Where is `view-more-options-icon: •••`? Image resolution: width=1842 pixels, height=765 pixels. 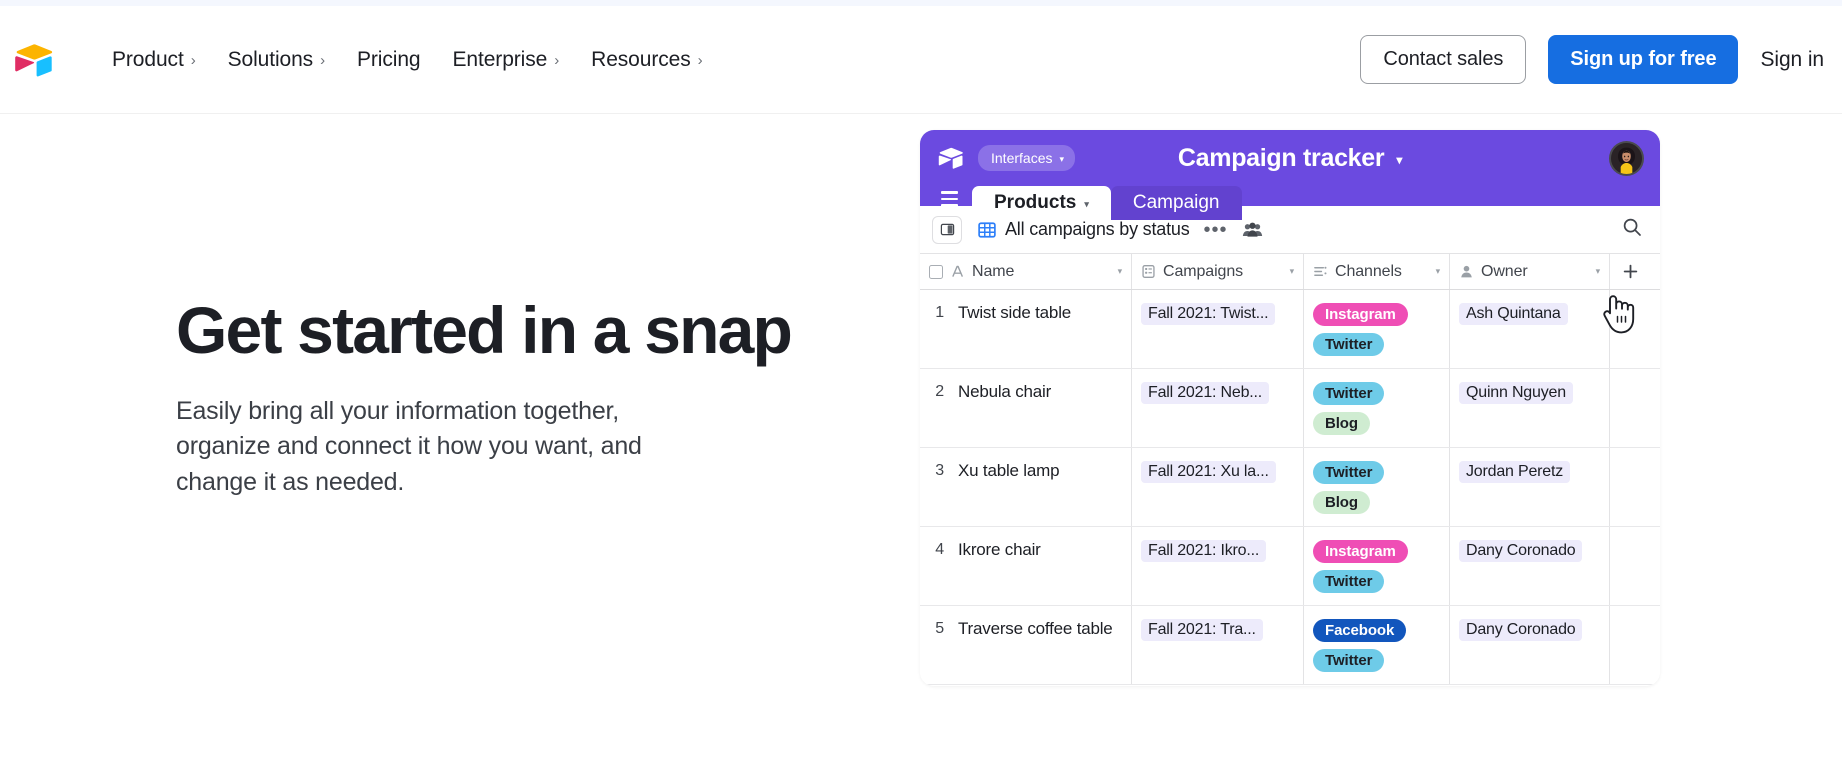 view-more-options-icon: ••• is located at coordinates (1216, 230).